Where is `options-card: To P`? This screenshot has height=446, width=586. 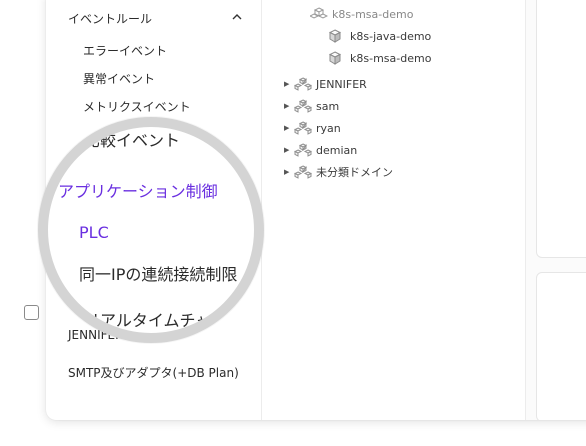 options-card: To P is located at coordinates (561, 346).